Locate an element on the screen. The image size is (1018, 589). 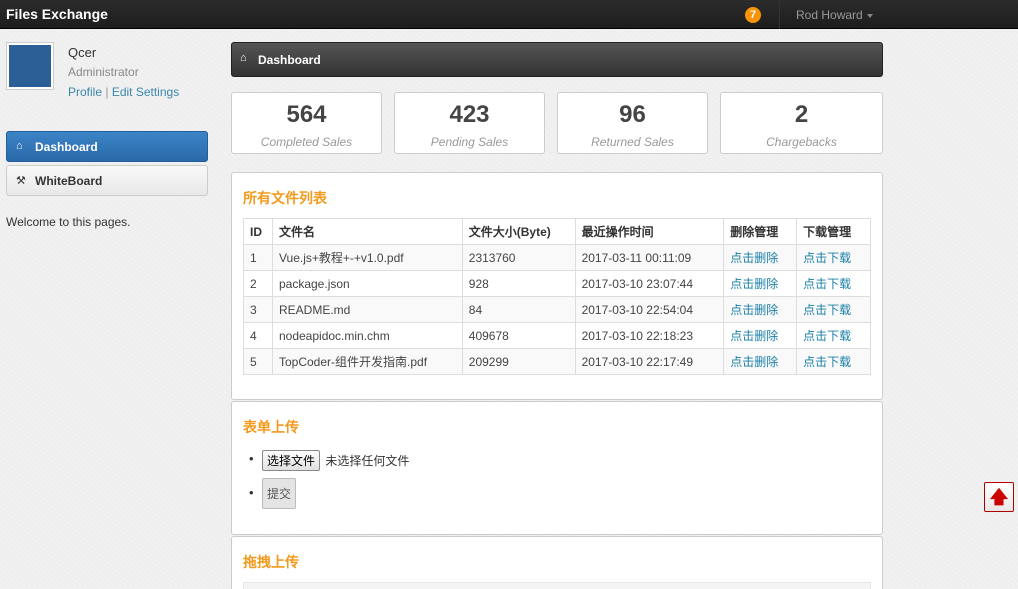
stat-value: 96 is located at coordinates (632, 114).